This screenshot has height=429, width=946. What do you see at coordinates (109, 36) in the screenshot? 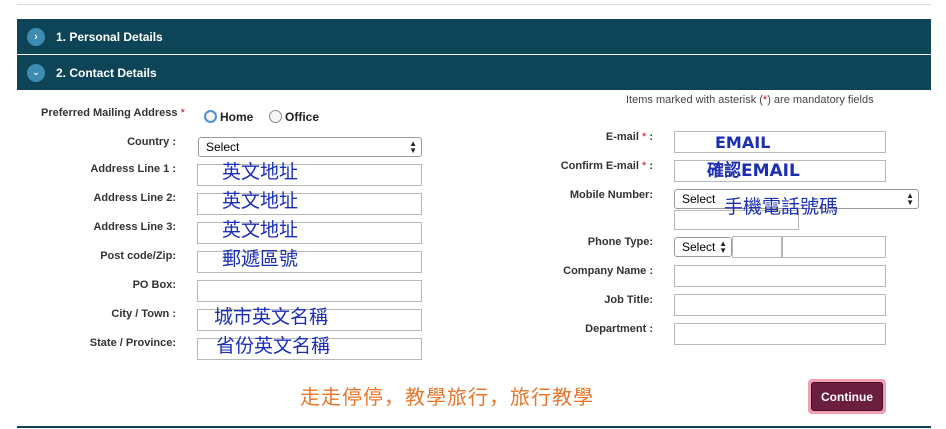
I see `section-title: 1. Personal Details` at bounding box center [109, 36].